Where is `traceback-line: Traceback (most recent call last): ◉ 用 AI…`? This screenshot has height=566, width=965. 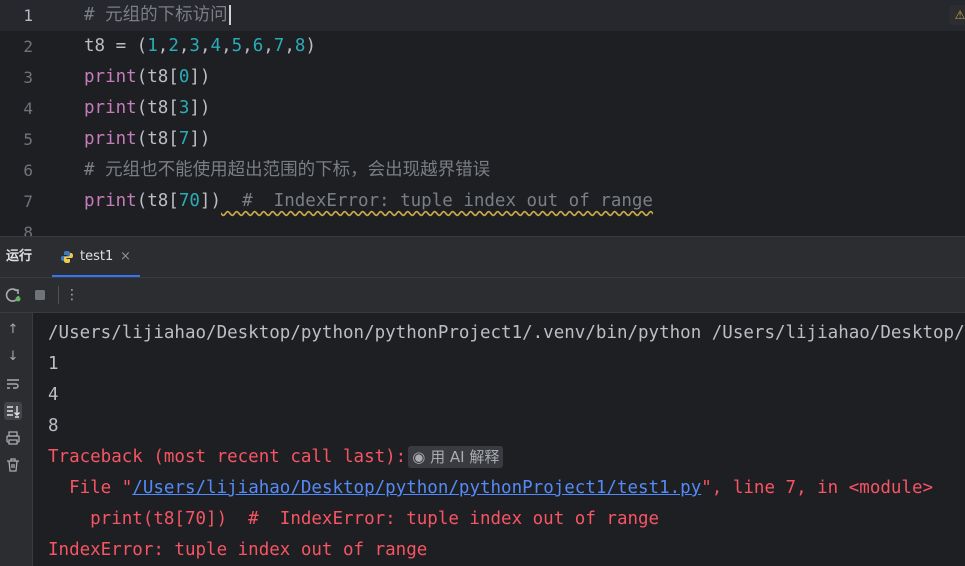
traceback-line: Traceback (most recent call last): ◉ 用 AI… is located at coordinates (276, 457).